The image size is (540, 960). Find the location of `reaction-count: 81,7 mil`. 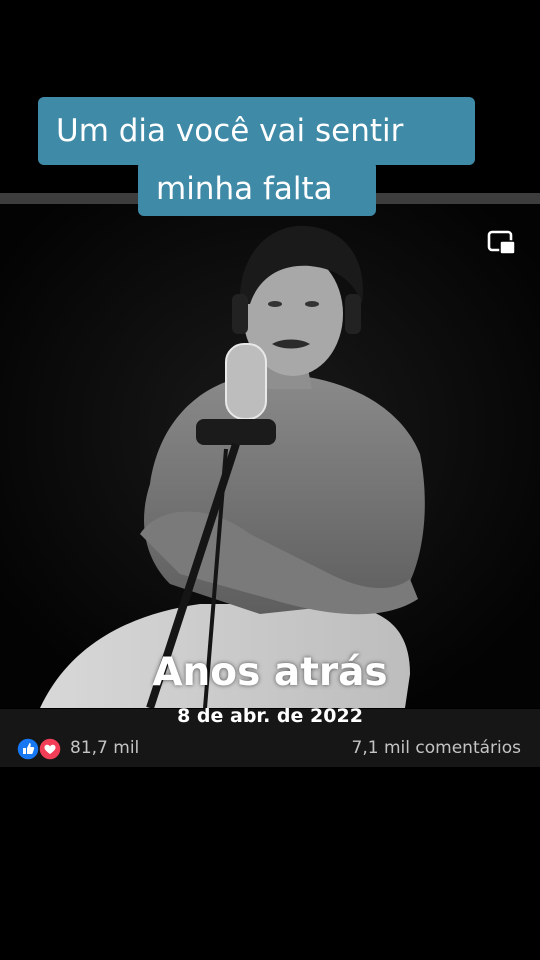

reaction-count: 81,7 mil is located at coordinates (104, 748).